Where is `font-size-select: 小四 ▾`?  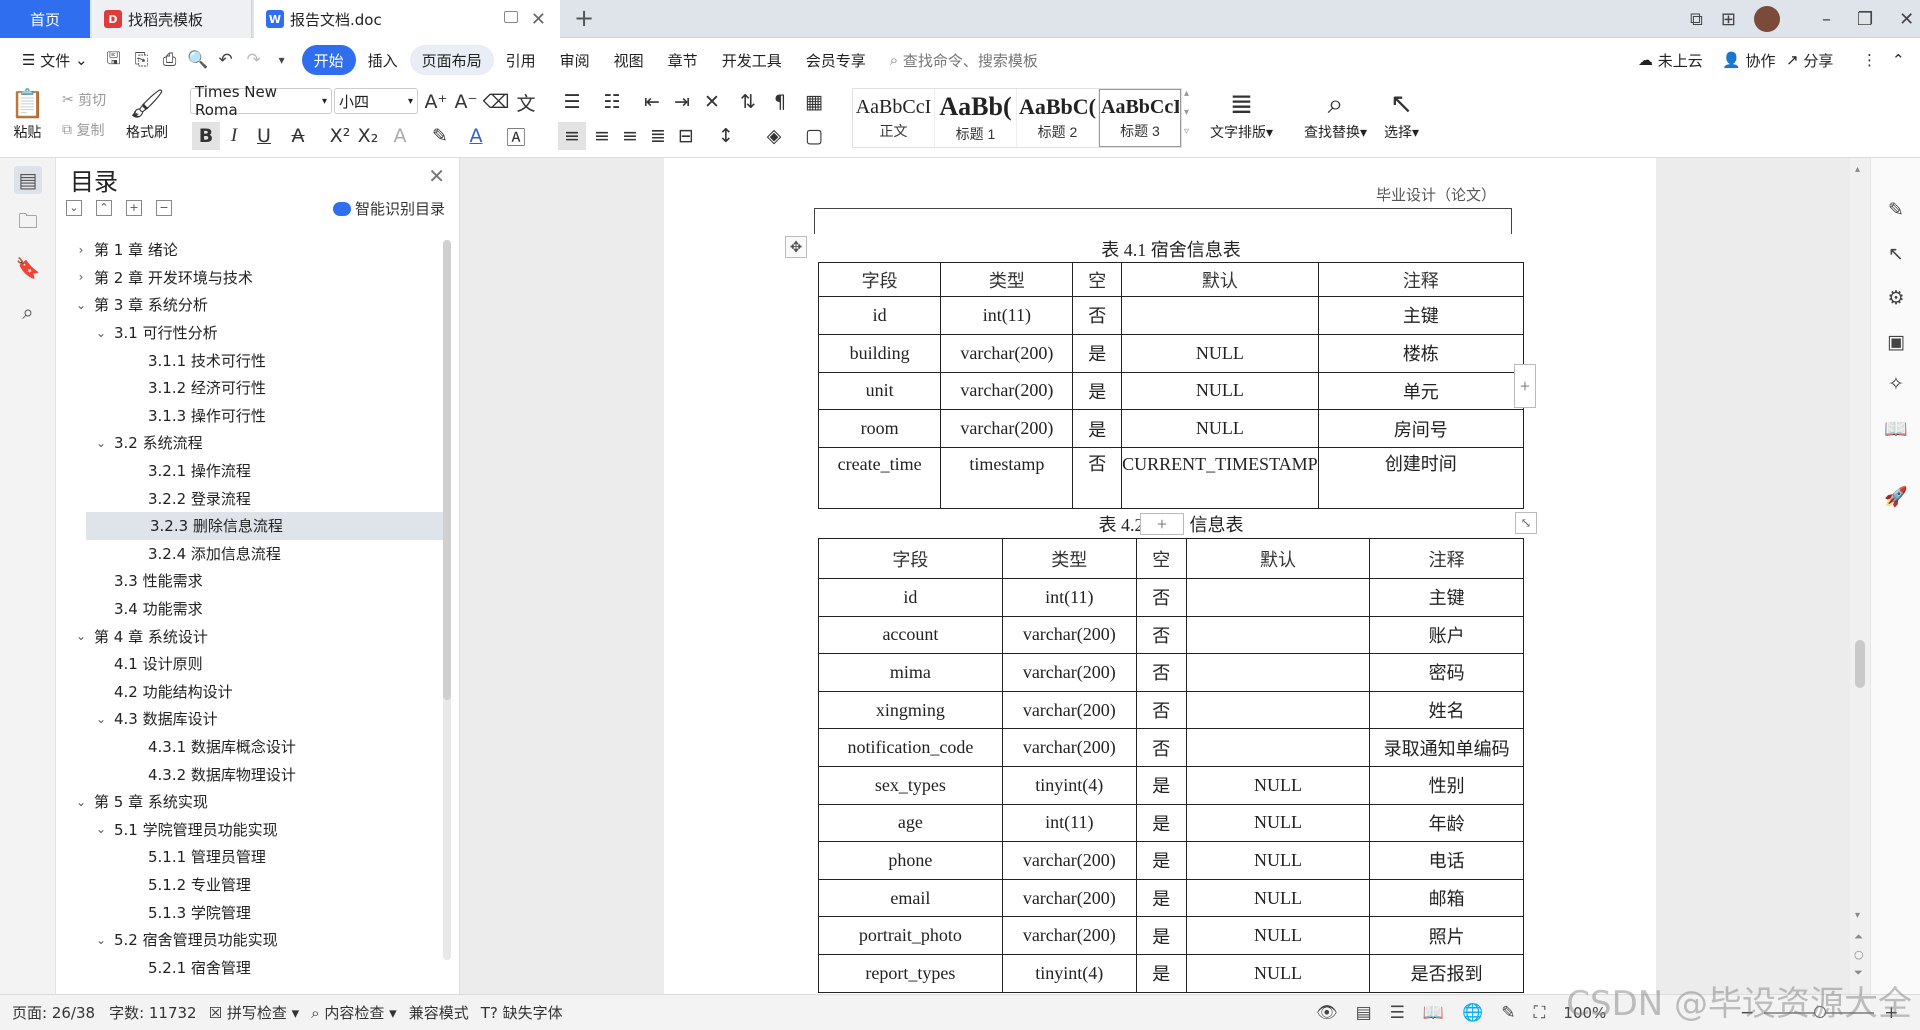 font-size-select: 小四 ▾ is located at coordinates (376, 101).